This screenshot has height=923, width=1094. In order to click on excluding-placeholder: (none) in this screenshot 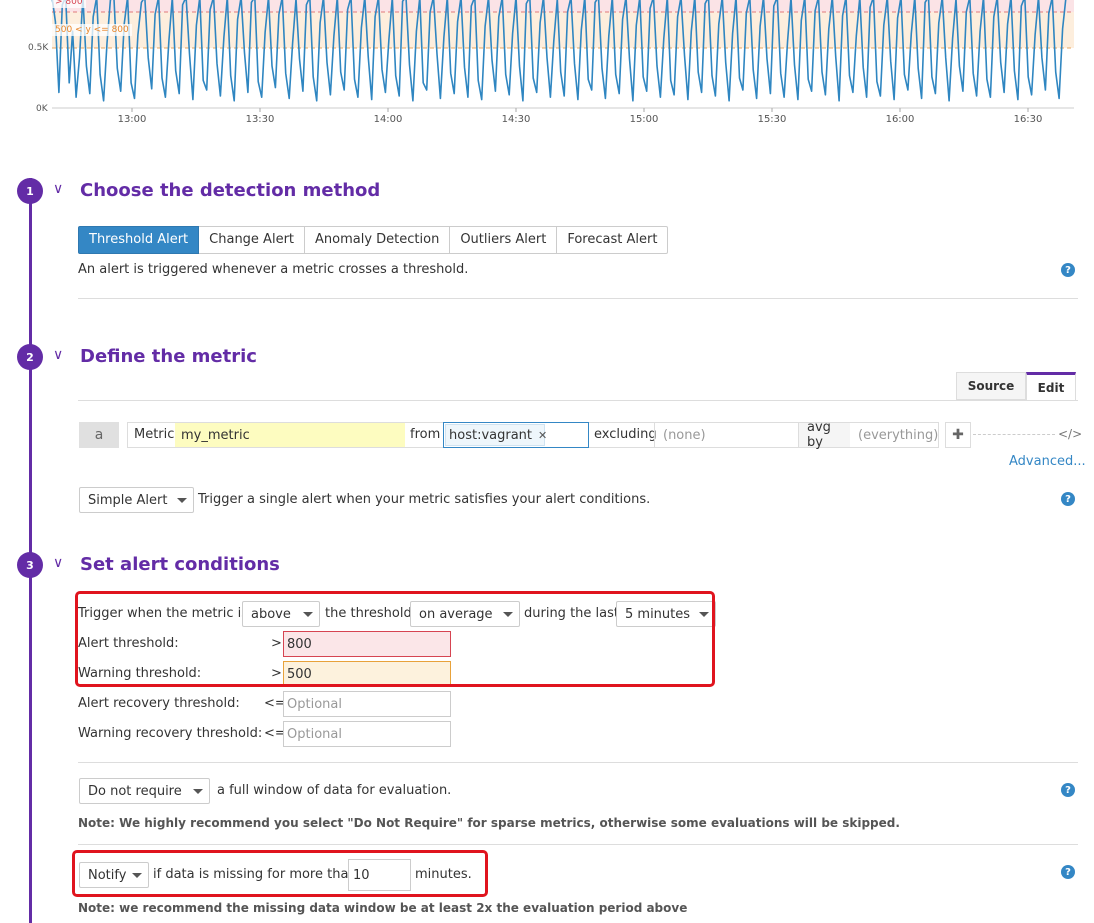, I will do `click(684, 435)`.